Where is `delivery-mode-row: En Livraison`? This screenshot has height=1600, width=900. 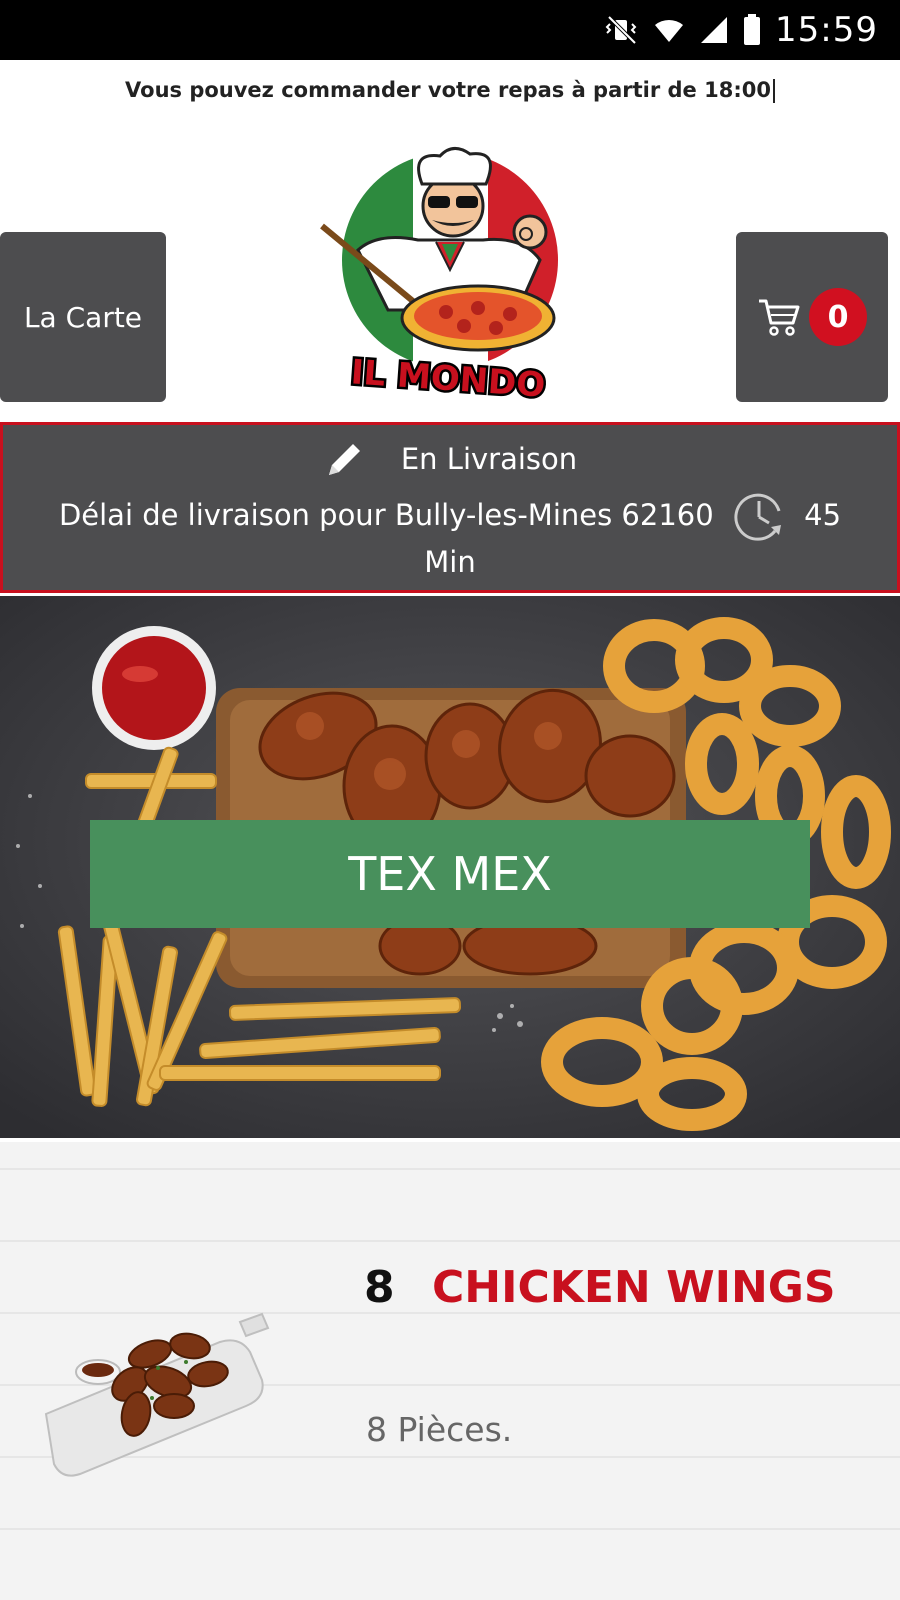 delivery-mode-row: En Livraison is located at coordinates (450, 459).